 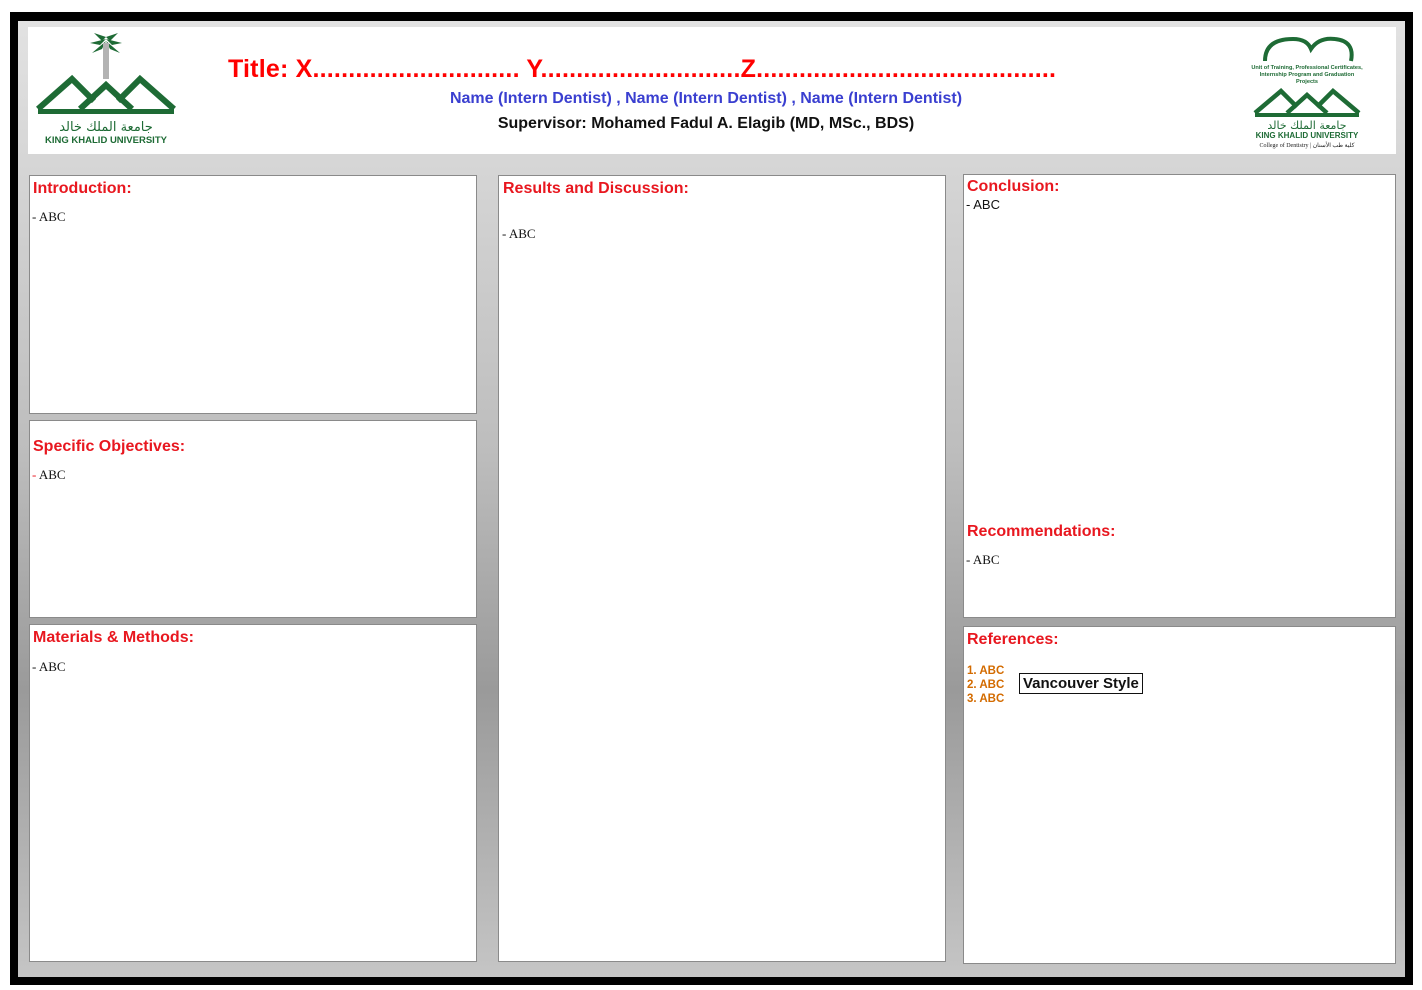 I want to click on objectives-panel: Specific Objectives: - ABC, so click(x=253, y=519).